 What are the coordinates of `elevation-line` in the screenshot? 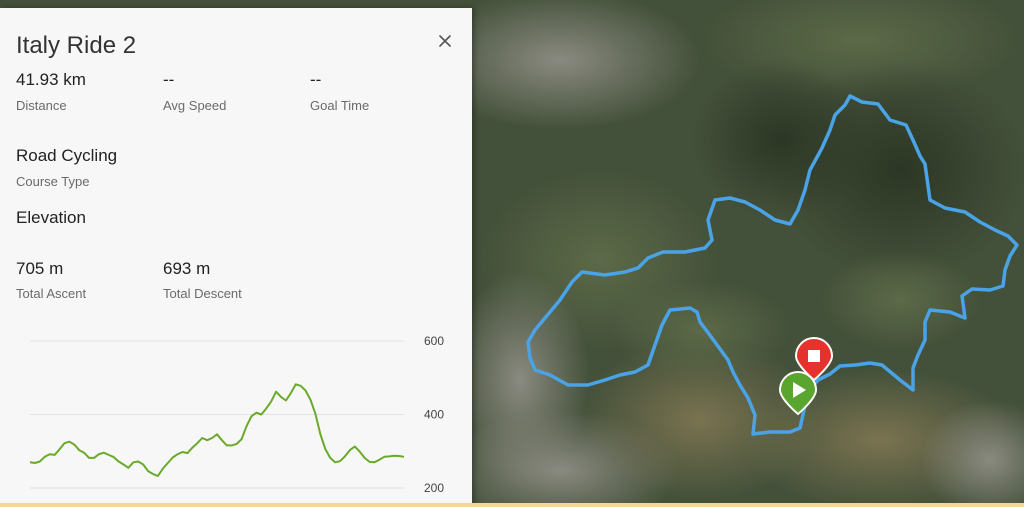 It's located at (217, 430).